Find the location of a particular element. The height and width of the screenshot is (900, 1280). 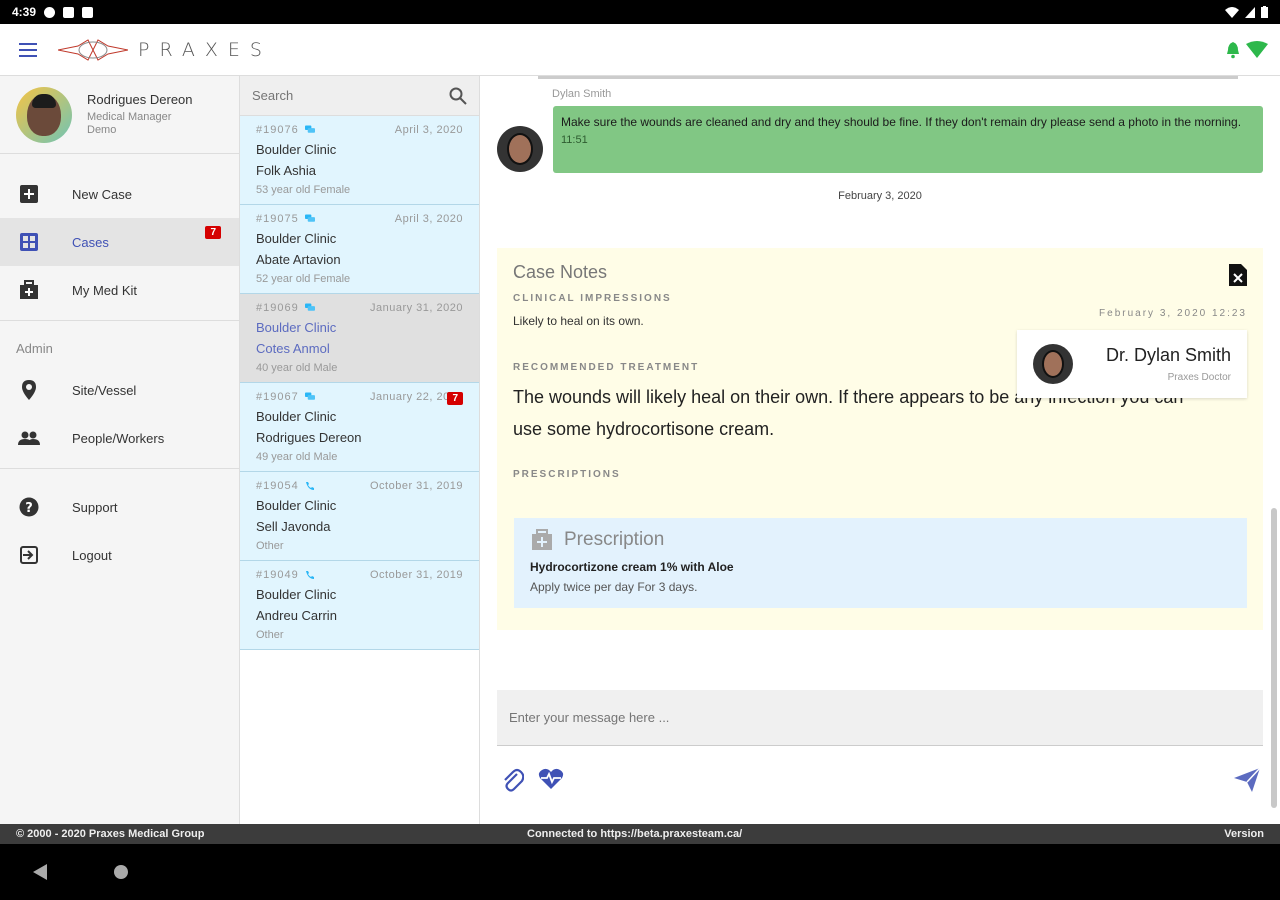

search-bar is located at coordinates (359, 96).